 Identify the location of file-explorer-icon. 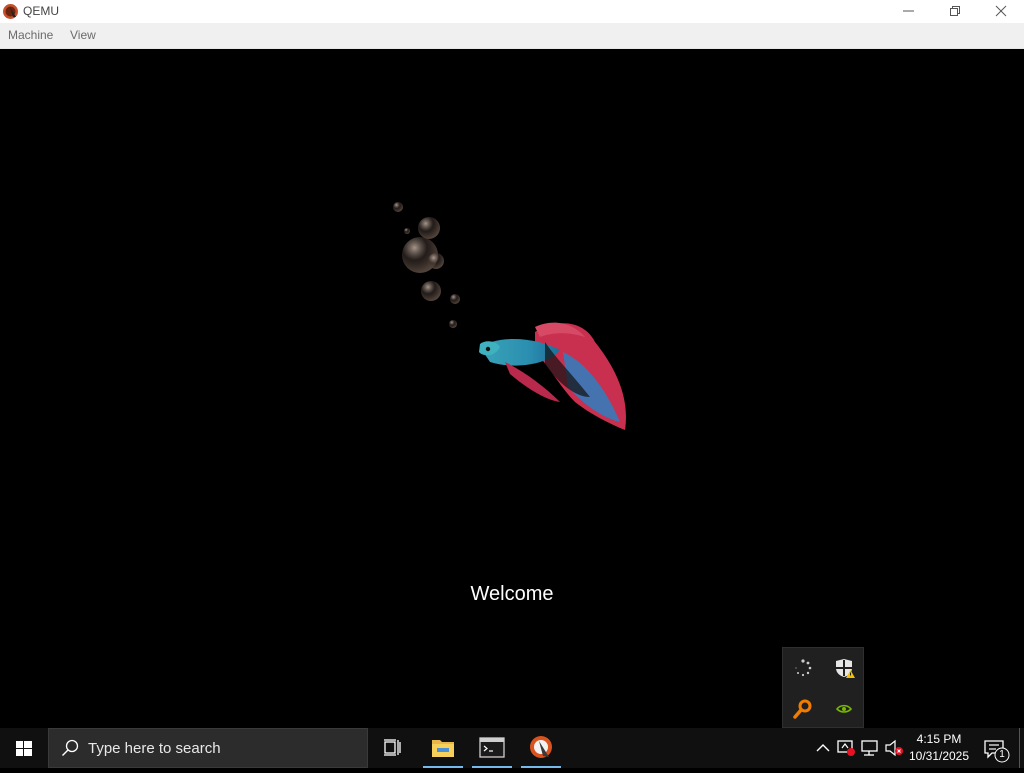
(443, 748).